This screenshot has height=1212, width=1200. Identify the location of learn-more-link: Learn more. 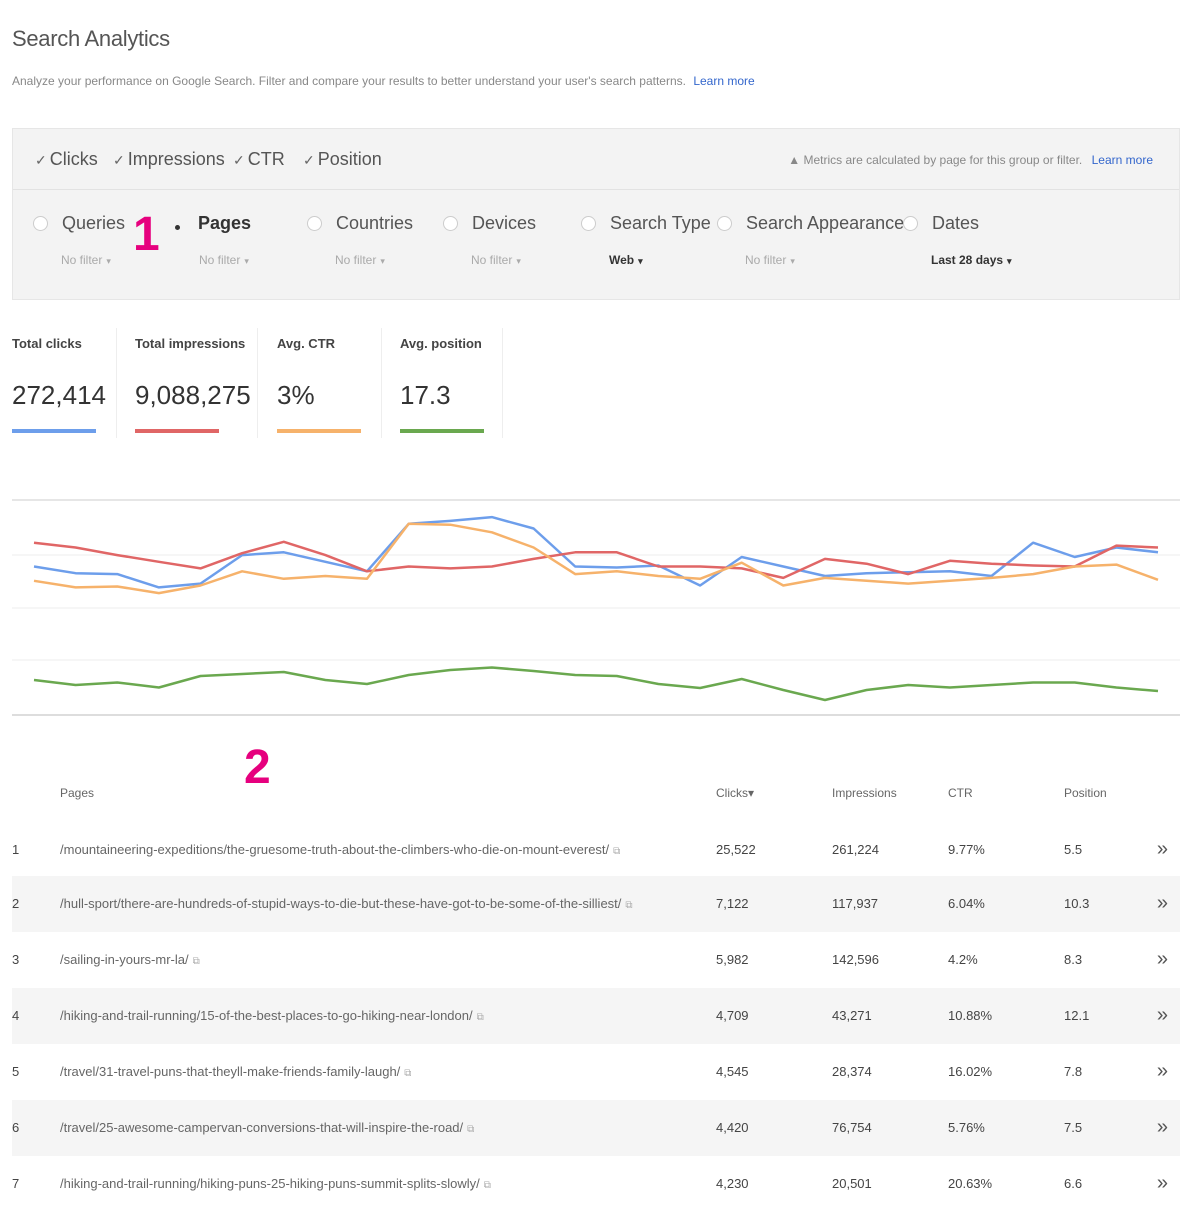
(723, 81).